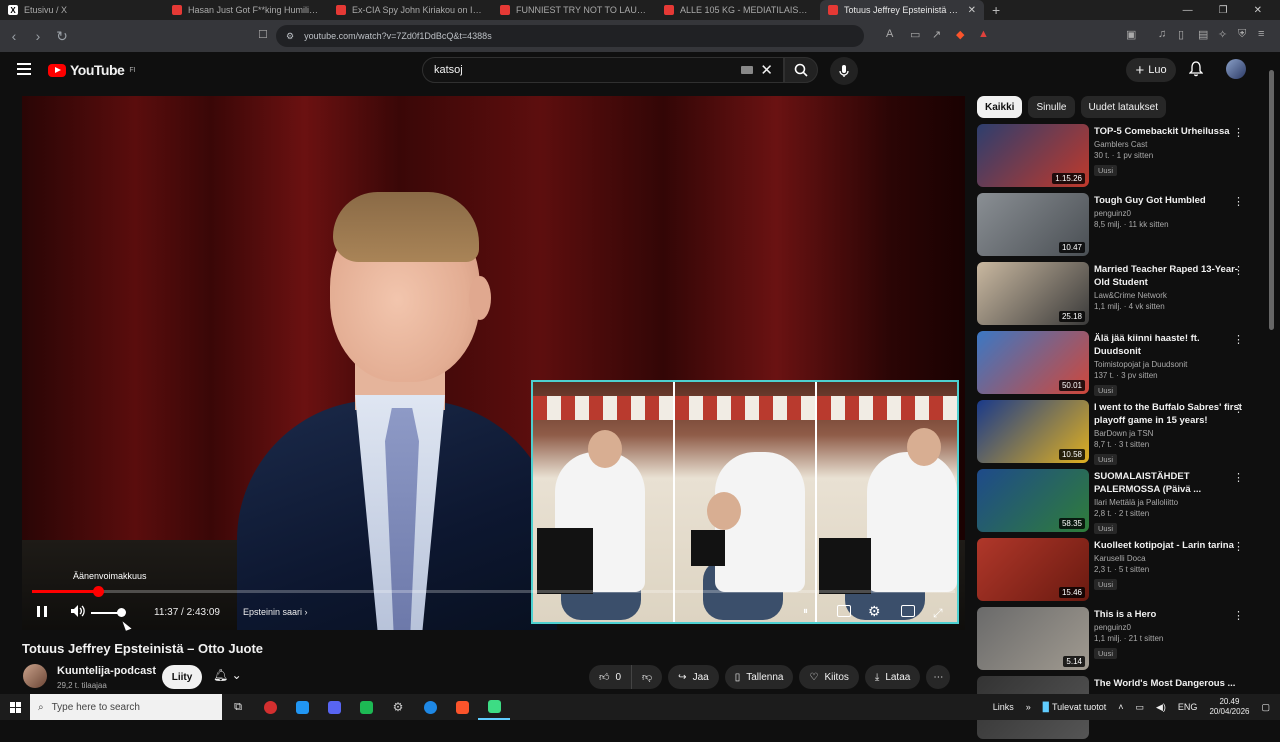  Describe the element at coordinates (766, 70) in the screenshot. I see `clear-search-icon: ✕` at that location.